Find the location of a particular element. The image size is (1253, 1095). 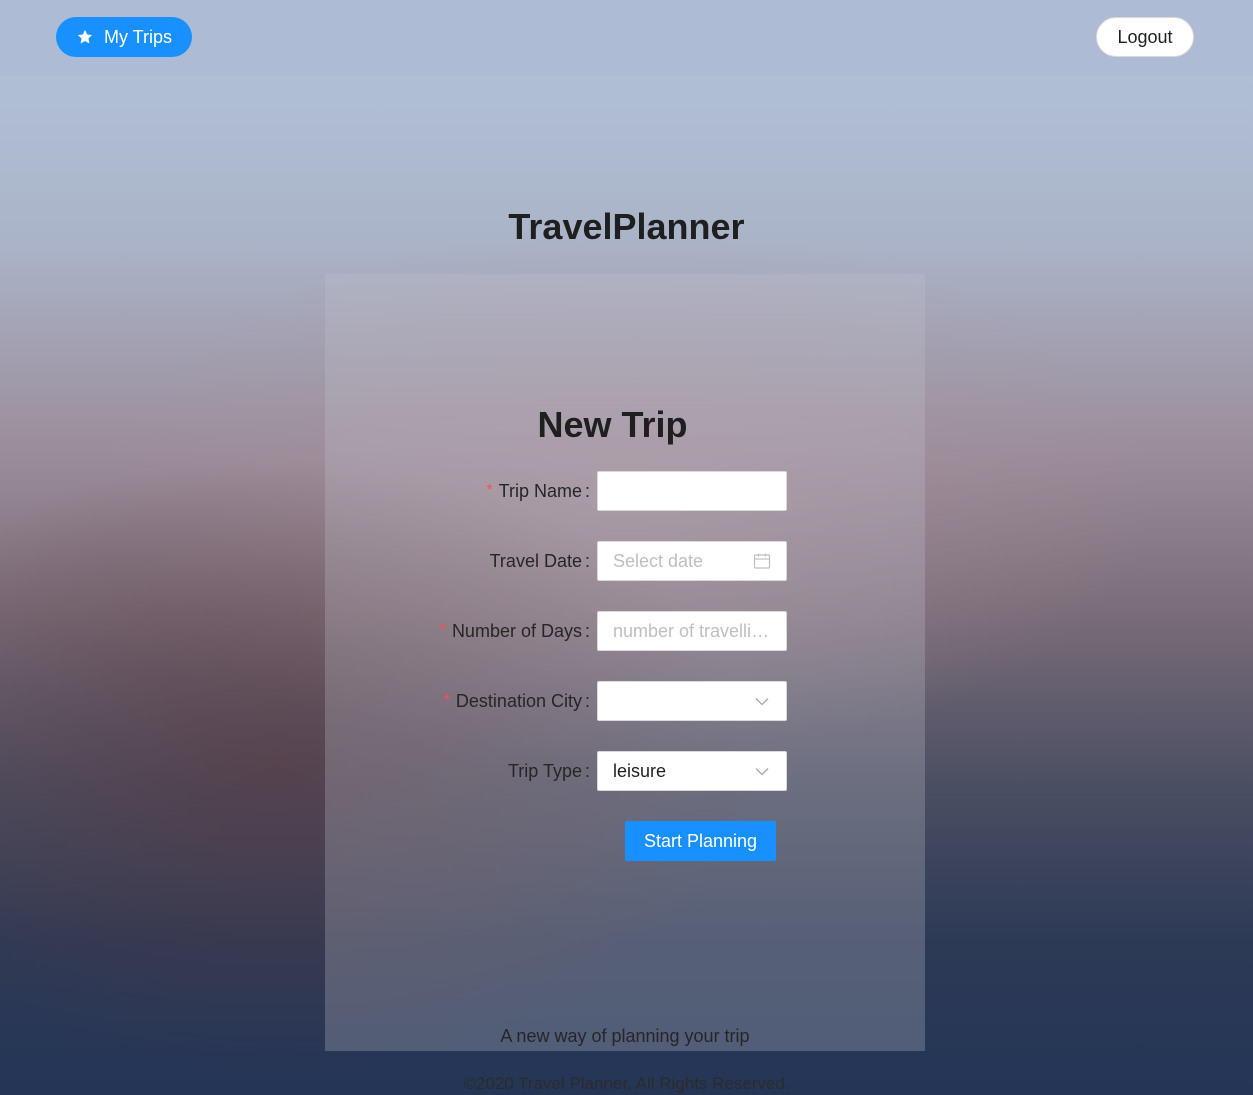

my-trips-button: My Trips is located at coordinates (124, 37).